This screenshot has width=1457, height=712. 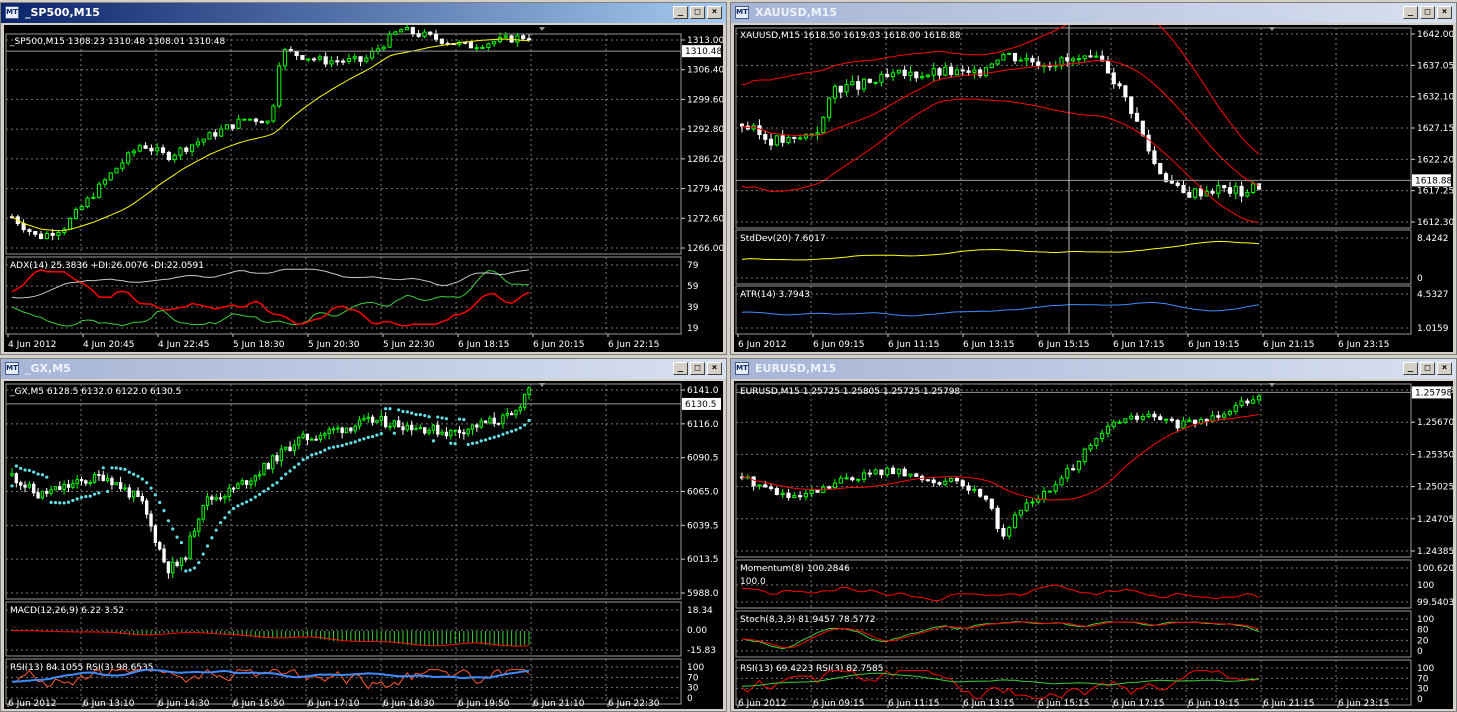 I want to click on chart-symbol-label: _GX,M5 6128.5 6132.0 6122.0 6130.5, so click(x=95, y=392).